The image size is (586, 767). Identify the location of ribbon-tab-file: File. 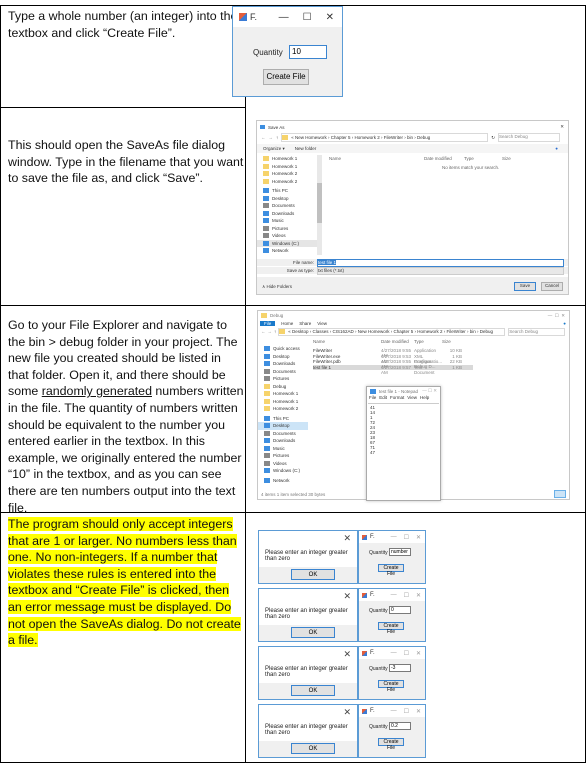
(268, 323).